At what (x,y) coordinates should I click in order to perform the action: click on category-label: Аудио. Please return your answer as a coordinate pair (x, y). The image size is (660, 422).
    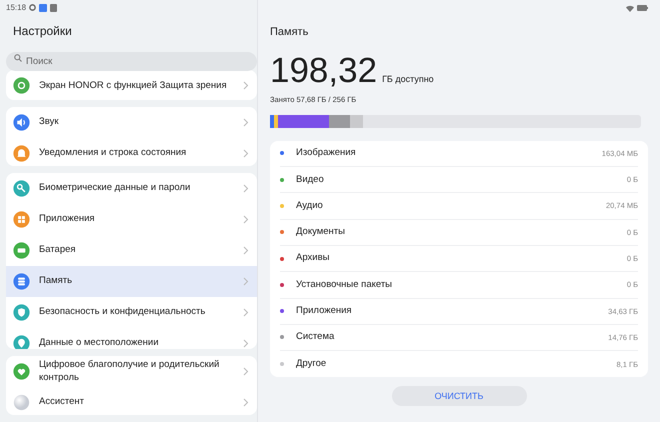
    Looking at the image, I should click on (309, 205).